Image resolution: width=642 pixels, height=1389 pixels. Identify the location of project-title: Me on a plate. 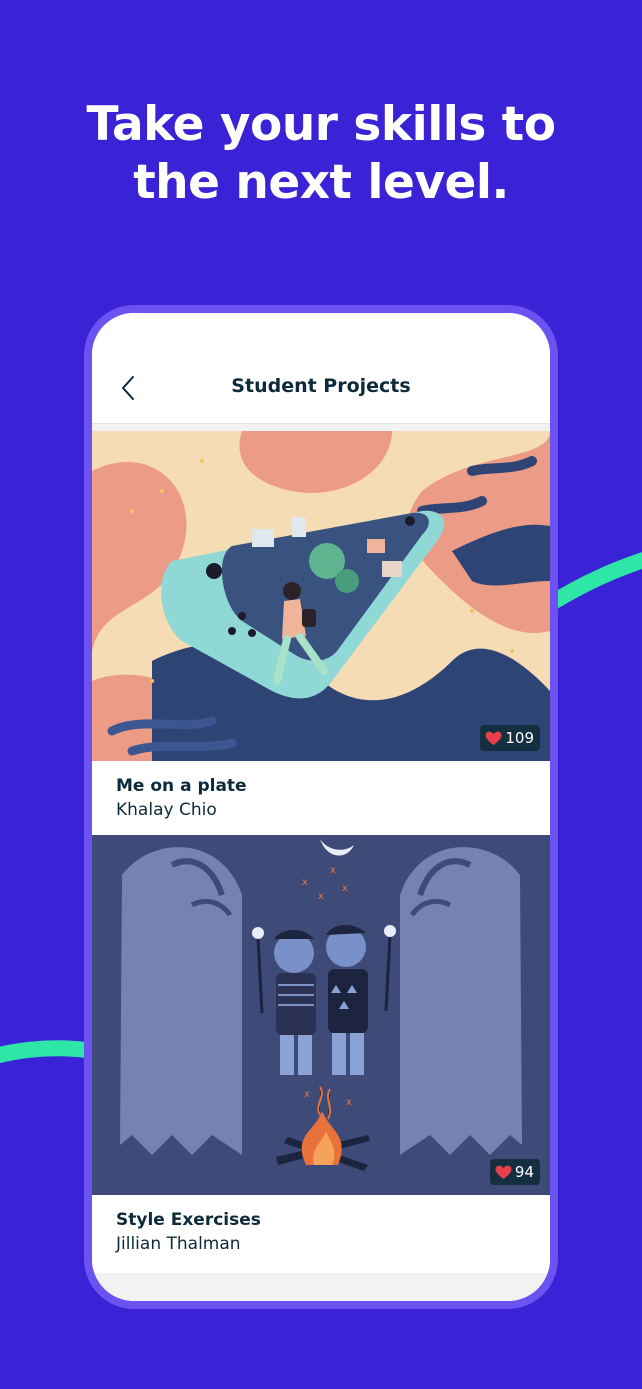
(181, 786).